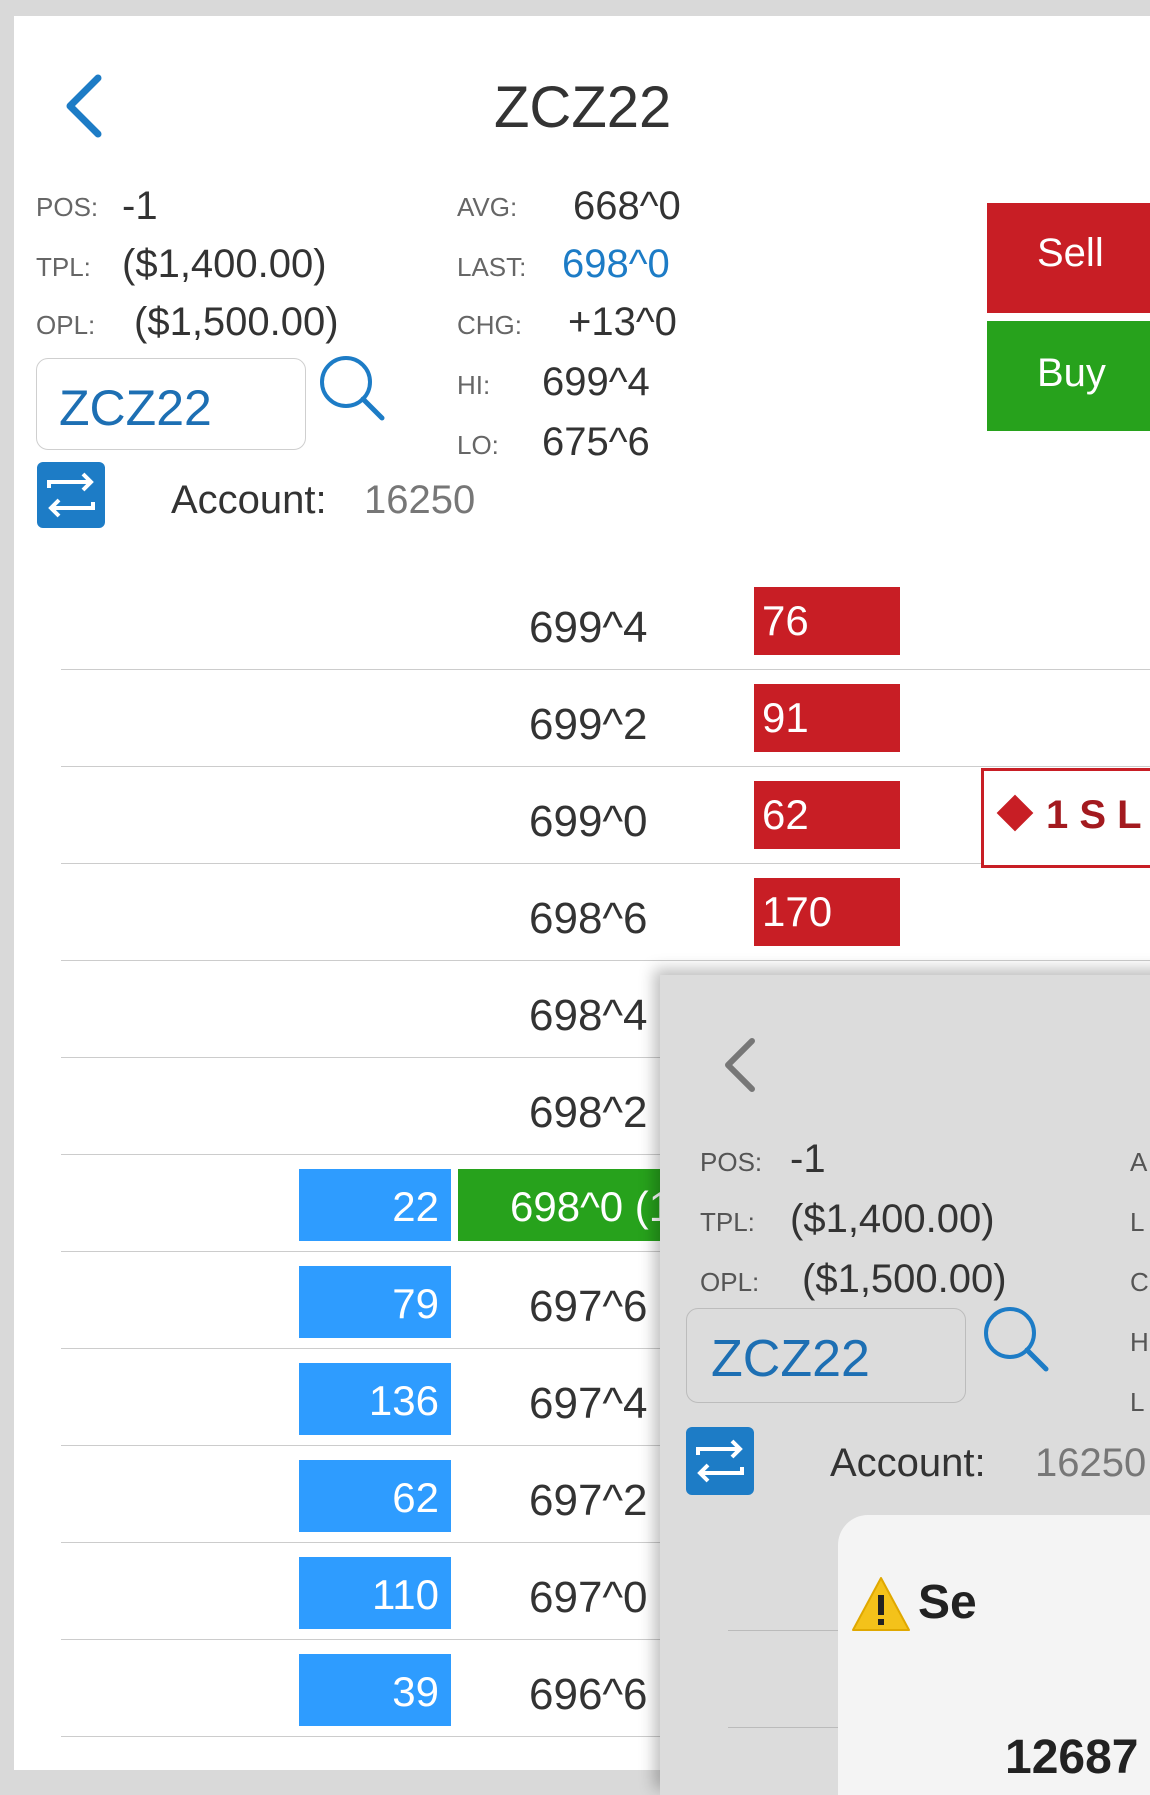 The height and width of the screenshot is (1795, 1150). What do you see at coordinates (827, 815) in the screenshot?
I see `ask-size-cell: 62` at bounding box center [827, 815].